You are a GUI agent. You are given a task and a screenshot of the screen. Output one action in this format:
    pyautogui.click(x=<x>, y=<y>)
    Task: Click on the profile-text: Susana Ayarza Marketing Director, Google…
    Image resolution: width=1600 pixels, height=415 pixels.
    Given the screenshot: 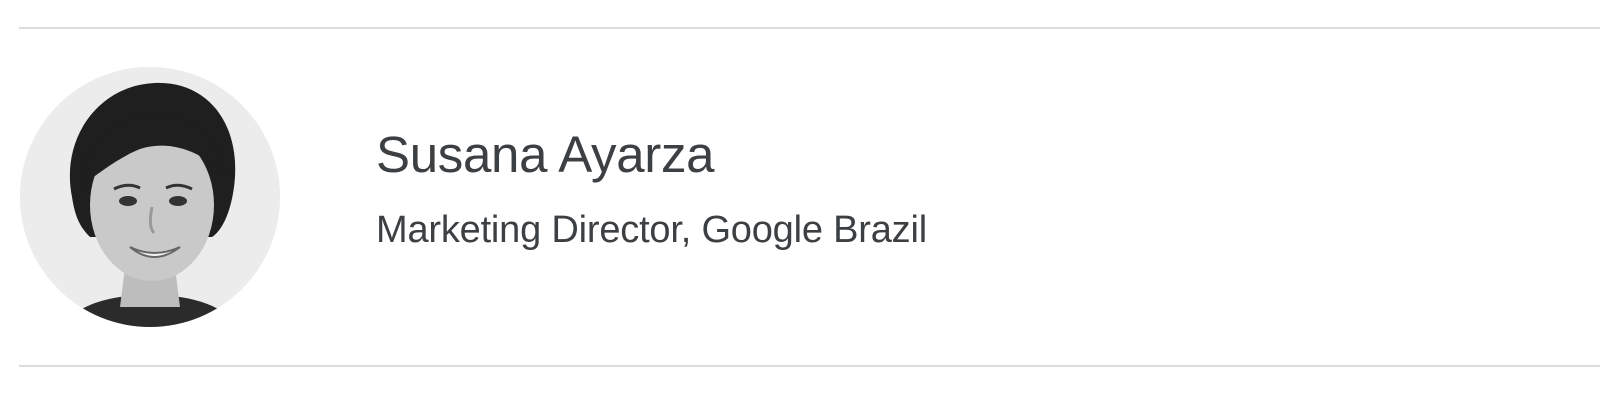 What is the action you would take?
    pyautogui.click(x=651, y=189)
    